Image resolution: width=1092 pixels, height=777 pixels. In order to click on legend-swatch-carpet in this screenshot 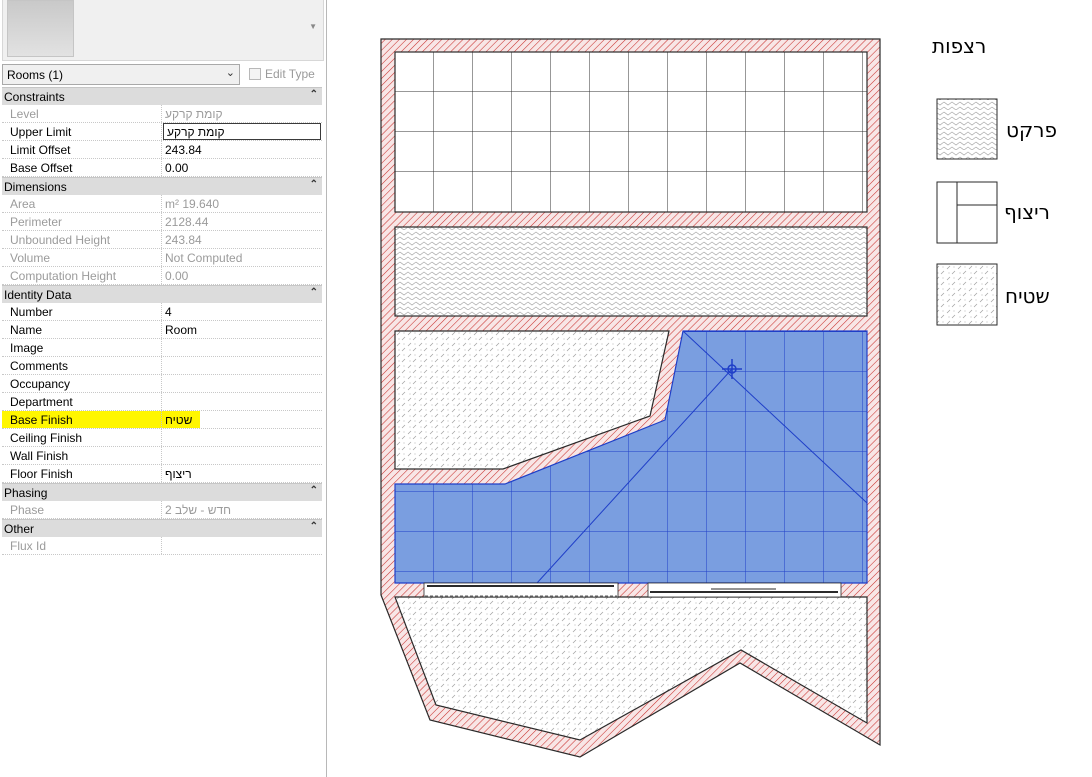, I will do `click(967, 294)`.